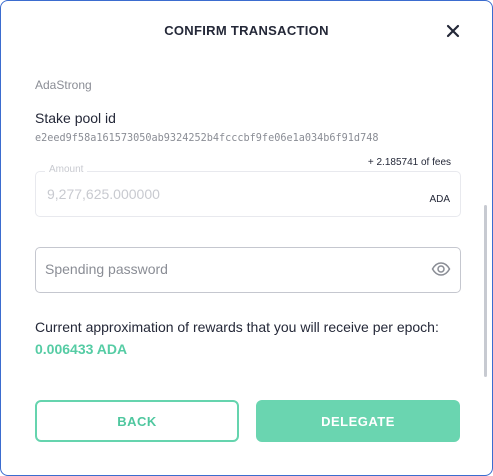 Image resolution: width=493 pixels, height=476 pixels. Describe the element at coordinates (75, 118) in the screenshot. I see `stake-pool-id-label: Stake pool id` at that location.